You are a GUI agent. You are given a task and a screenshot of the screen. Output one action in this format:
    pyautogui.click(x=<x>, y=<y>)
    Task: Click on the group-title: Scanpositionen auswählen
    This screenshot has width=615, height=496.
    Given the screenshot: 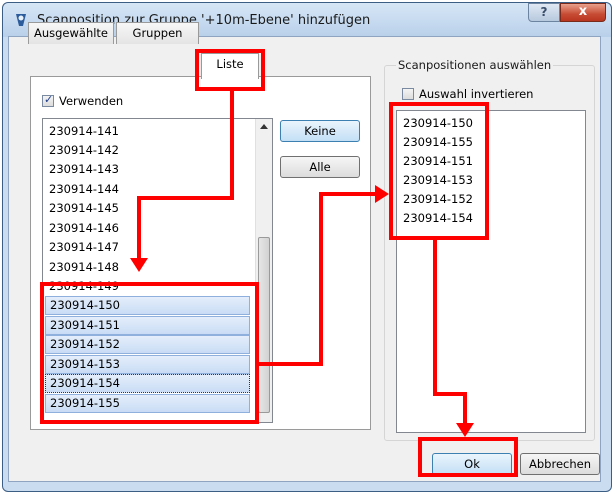 What is the action you would take?
    pyautogui.click(x=475, y=65)
    